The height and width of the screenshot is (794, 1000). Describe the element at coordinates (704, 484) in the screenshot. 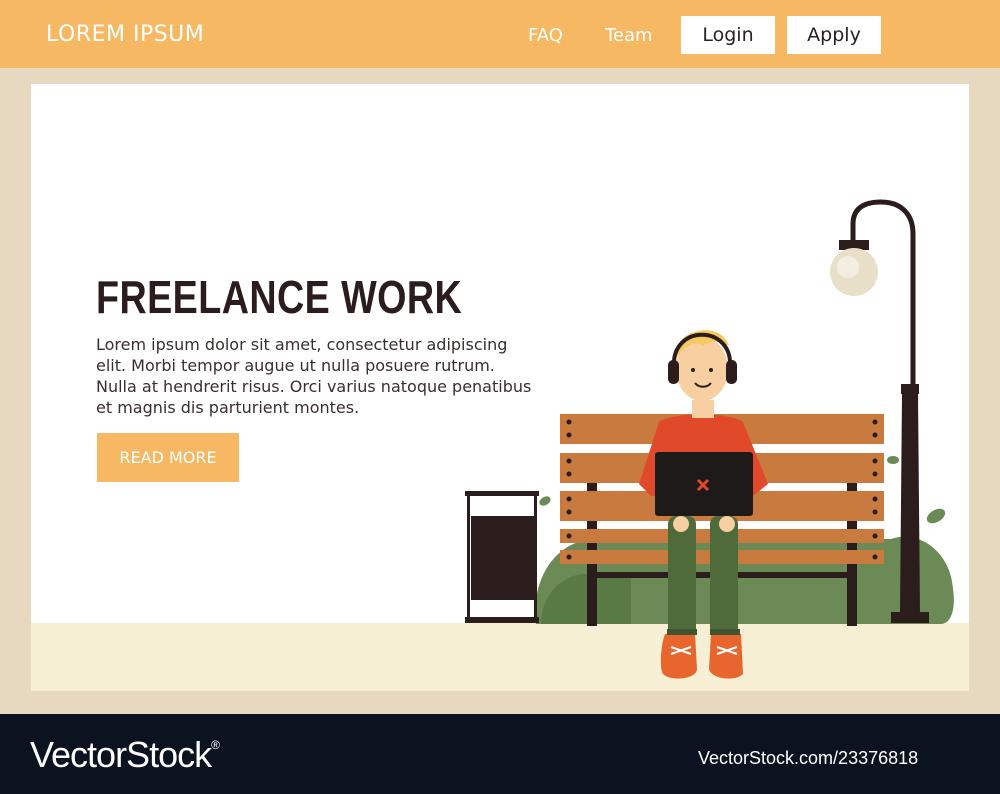

I see `laptop-icon` at that location.